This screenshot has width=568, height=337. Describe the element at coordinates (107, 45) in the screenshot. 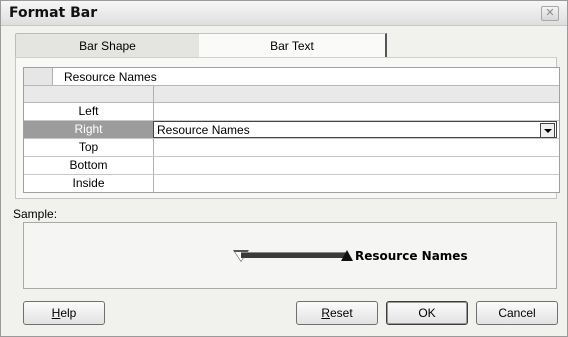

I see `tab-bar-shape: Bar Shape` at that location.